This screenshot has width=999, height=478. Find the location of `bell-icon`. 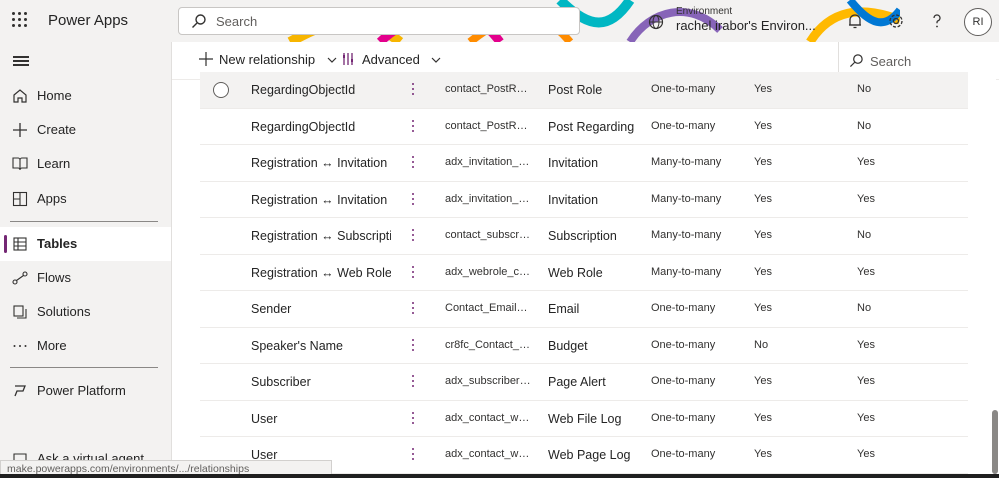

bell-icon is located at coordinates (855, 21).